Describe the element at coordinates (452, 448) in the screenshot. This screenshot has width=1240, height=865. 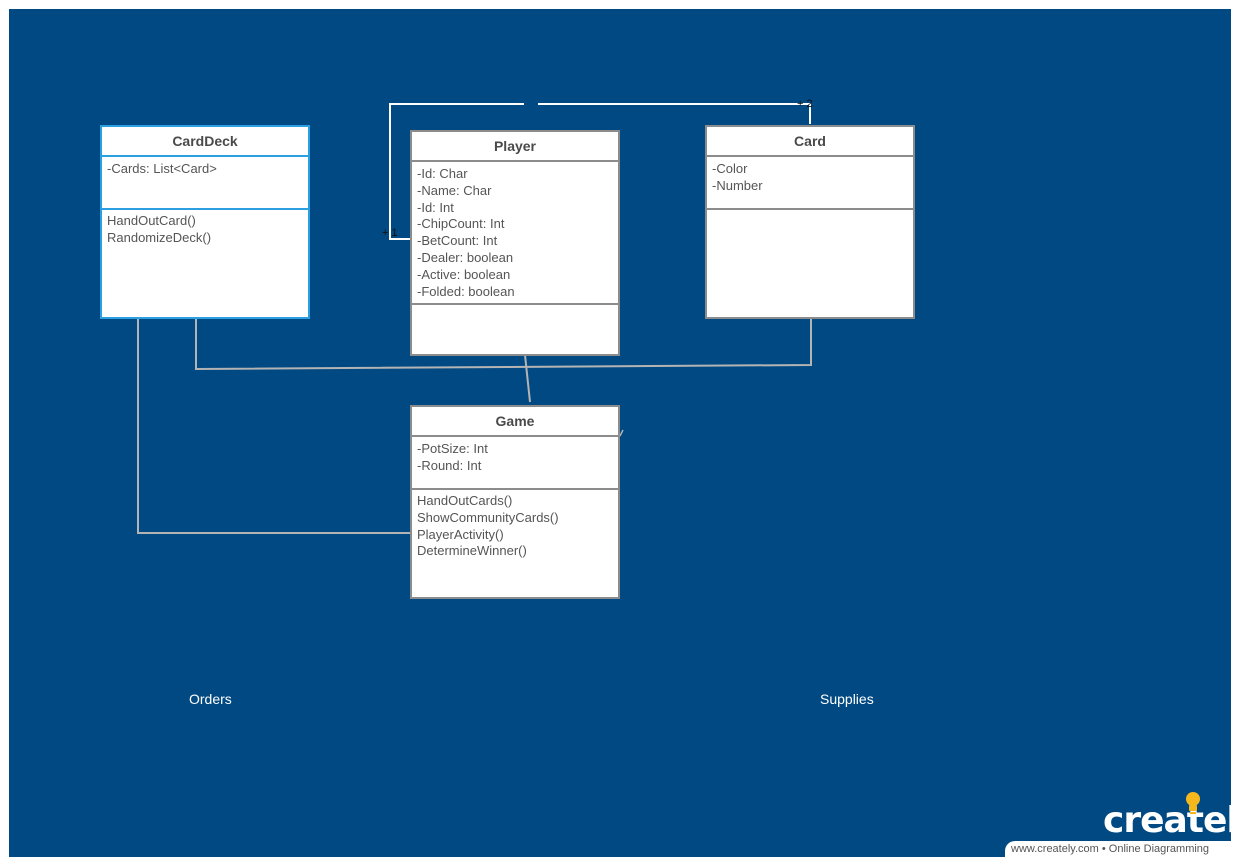
I see `class-member: -PotSize: Int` at that location.